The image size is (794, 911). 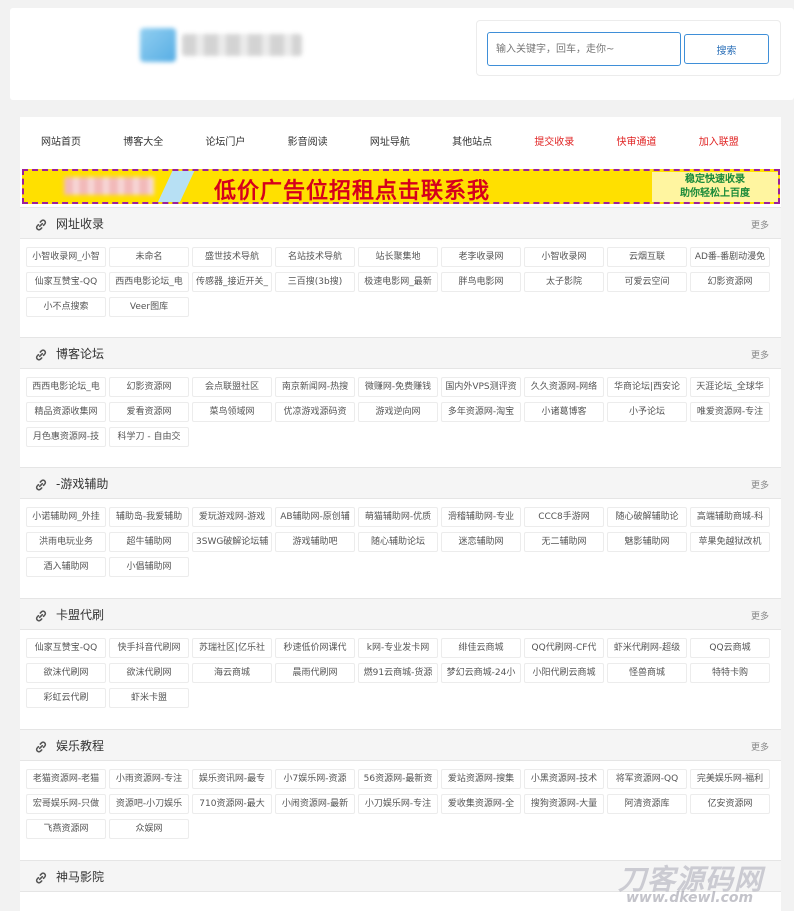 I want to click on site-link: 云烟互联, so click(x=647, y=257).